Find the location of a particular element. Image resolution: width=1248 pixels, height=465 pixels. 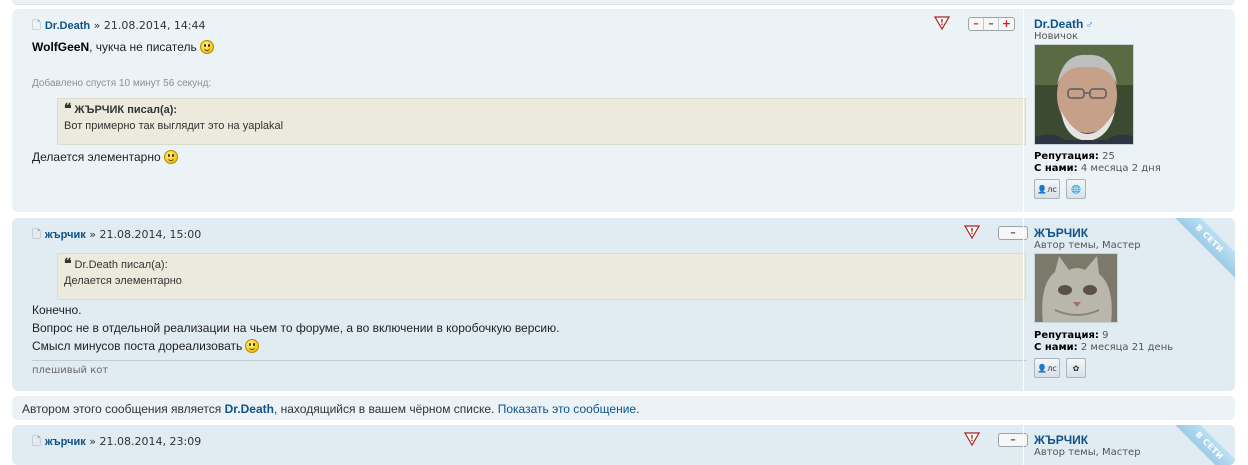

vote-neutral-button: – is located at coordinates (991, 24).